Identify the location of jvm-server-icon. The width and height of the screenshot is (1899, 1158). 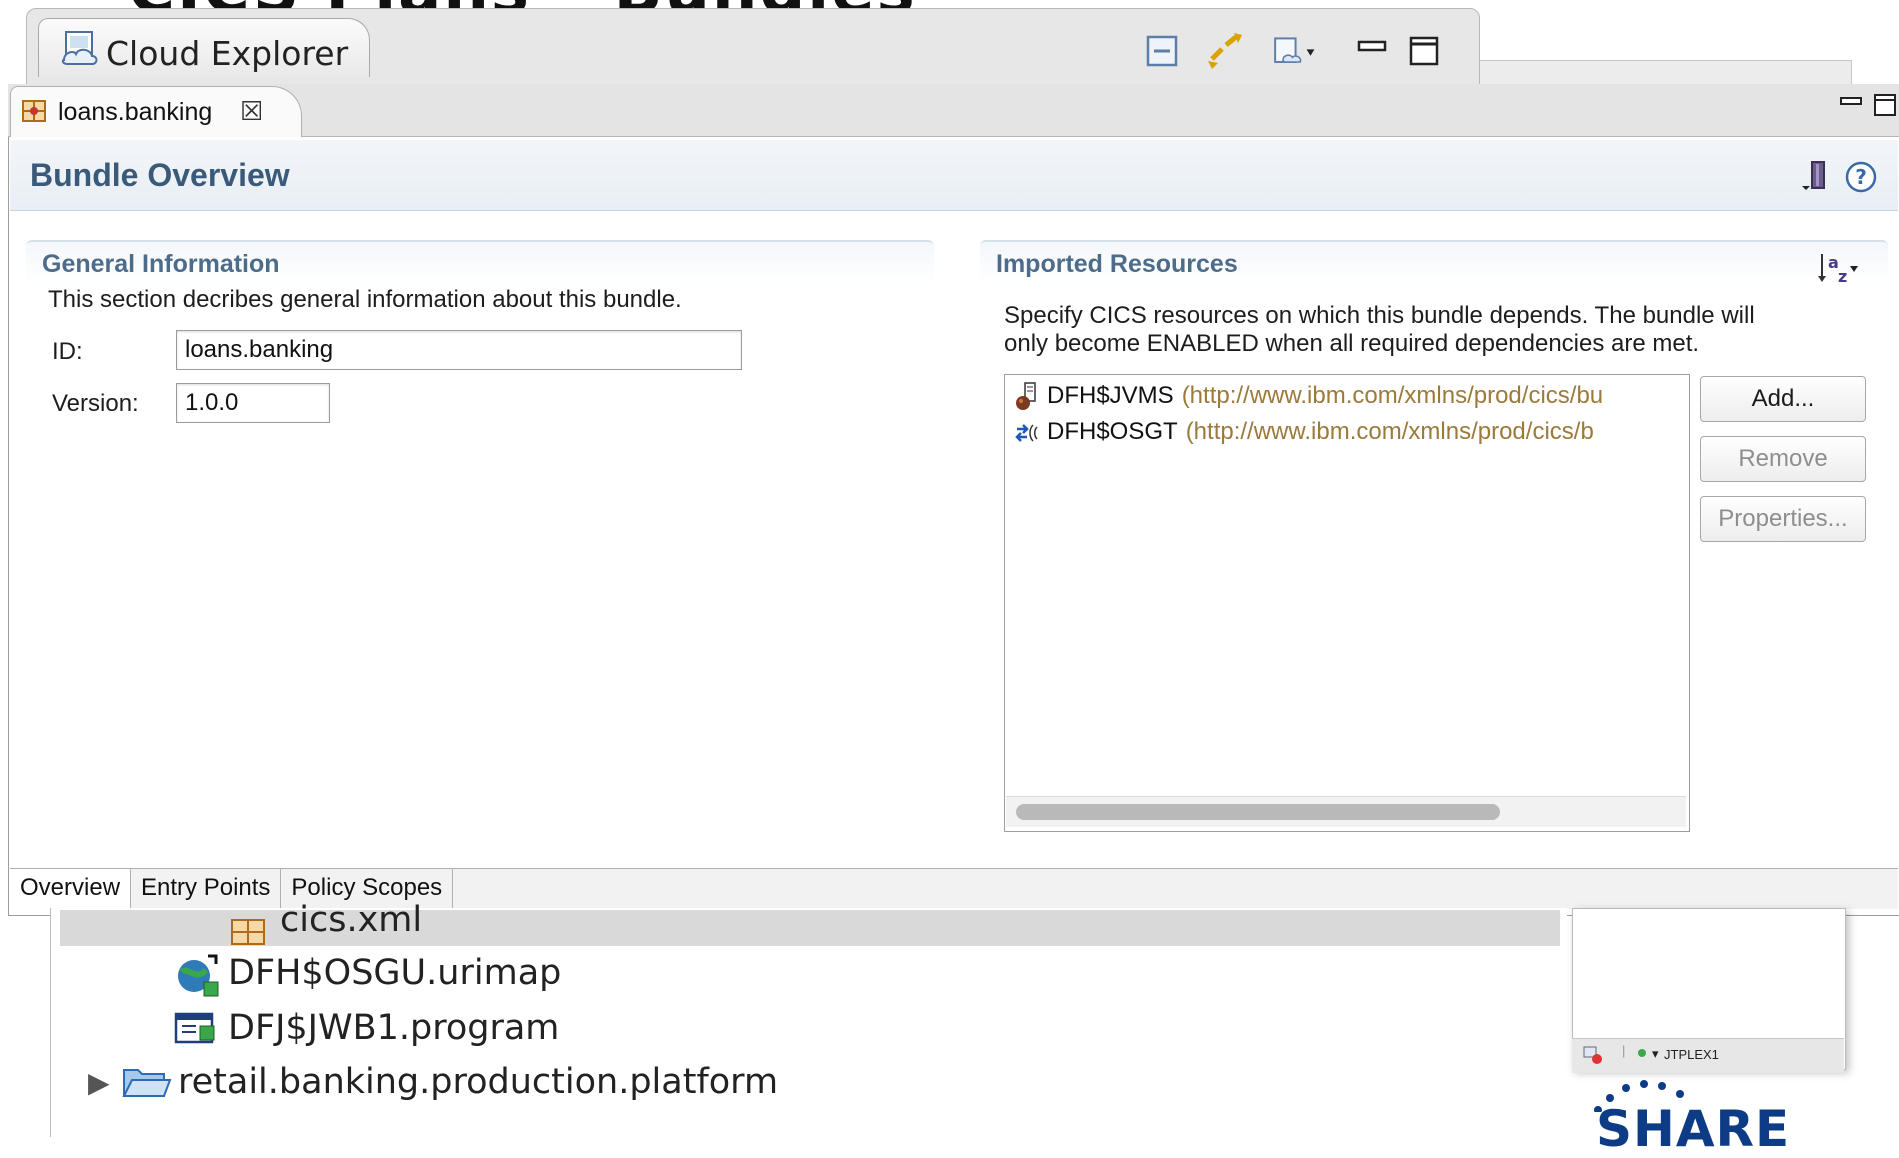
(1027, 396).